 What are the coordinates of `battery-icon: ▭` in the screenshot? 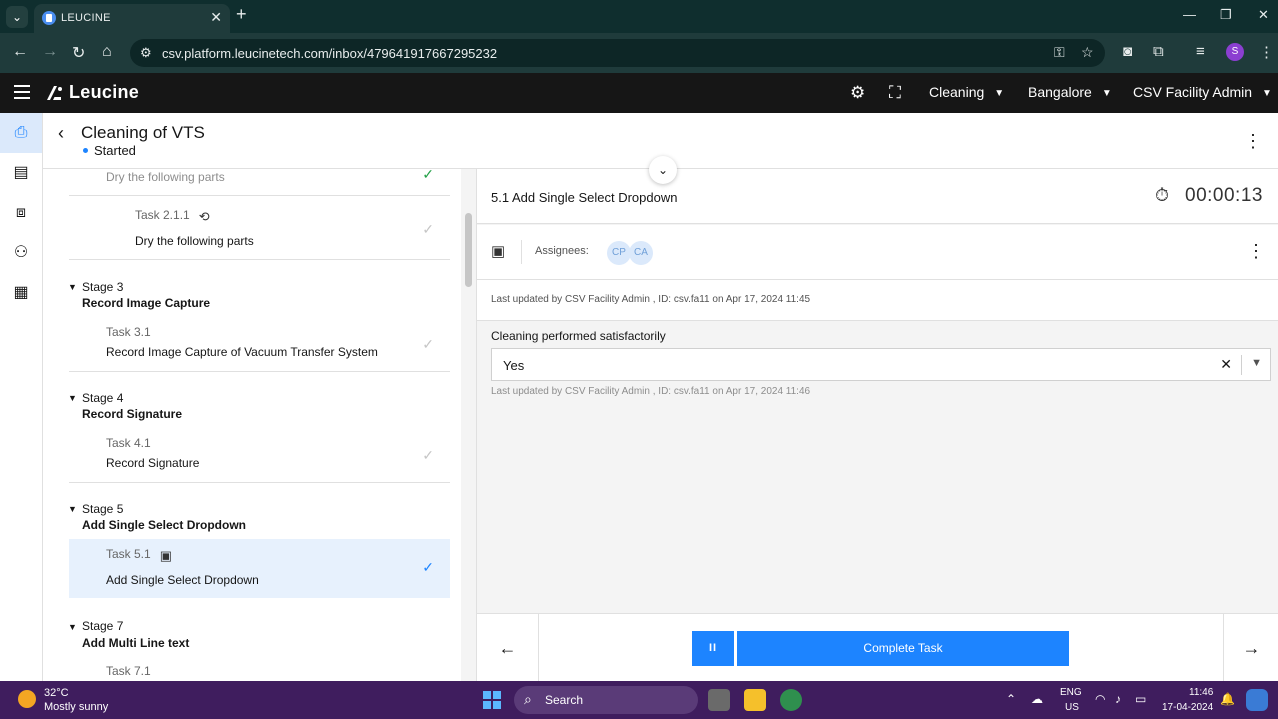 It's located at (1140, 699).